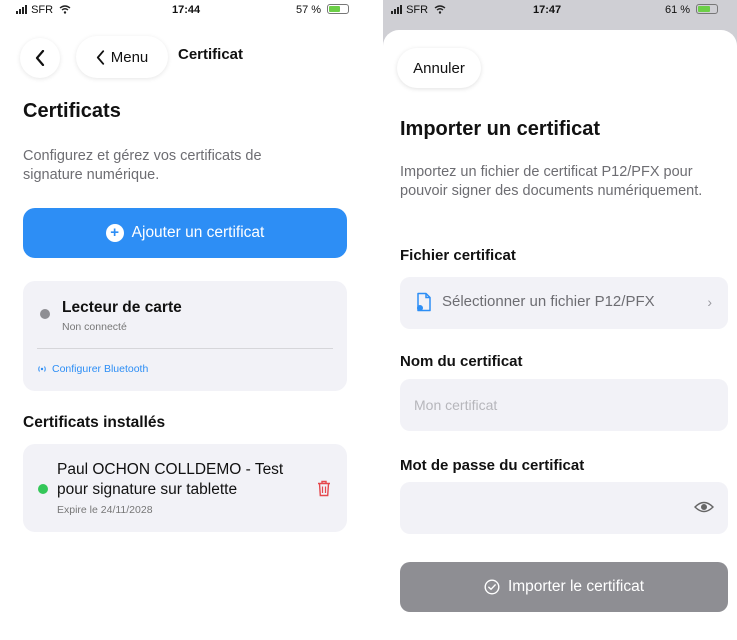 The width and height of the screenshot is (737, 640). I want to click on trash-icon, so click(324, 488).